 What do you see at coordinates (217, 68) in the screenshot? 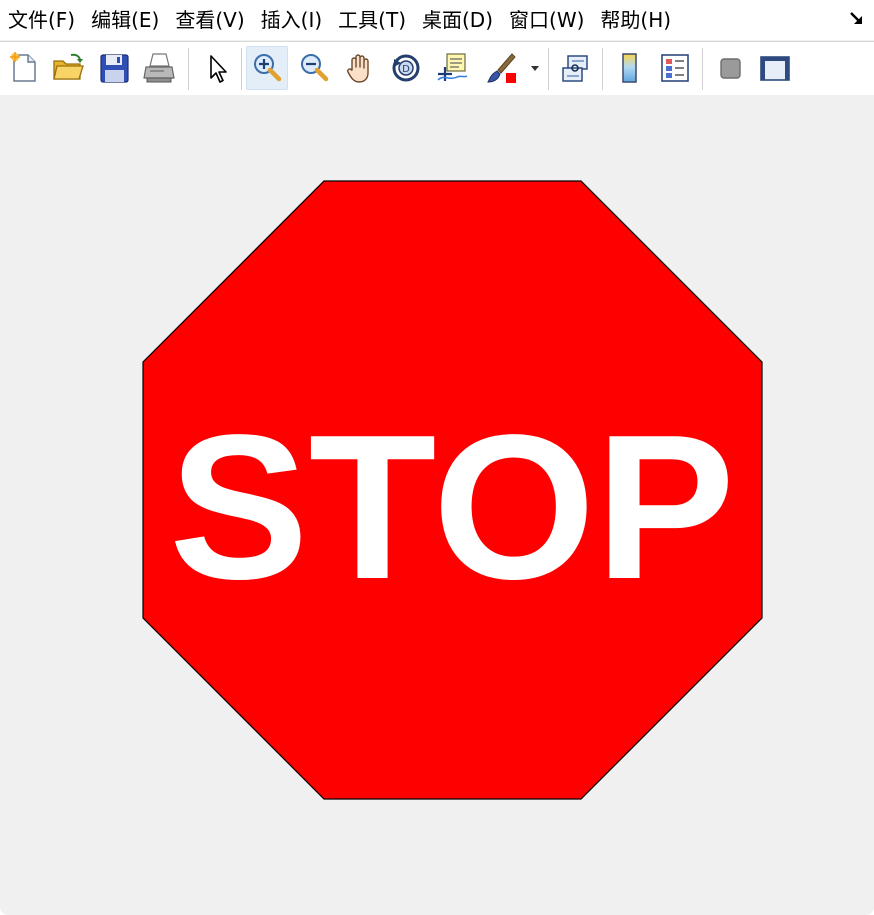
I see `pointer-arrow-icon` at bounding box center [217, 68].